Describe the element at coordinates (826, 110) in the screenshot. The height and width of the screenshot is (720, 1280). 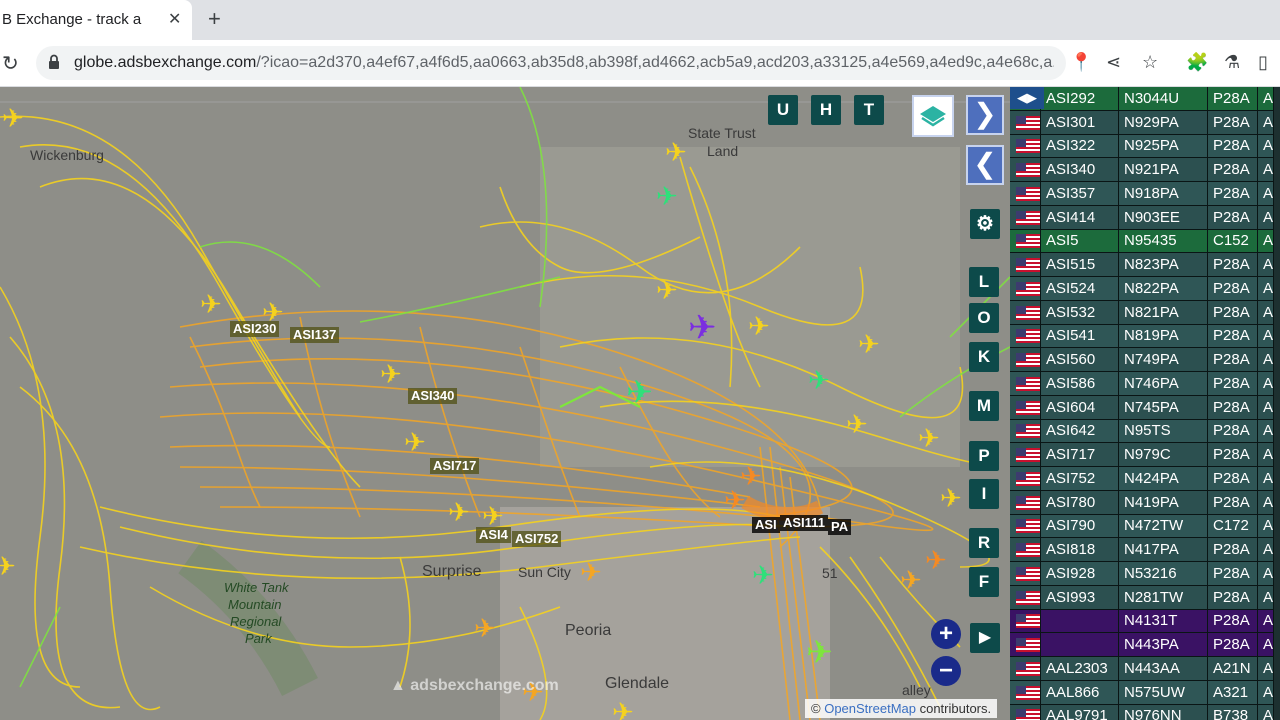
I see `h-toggle-button: H` at that location.